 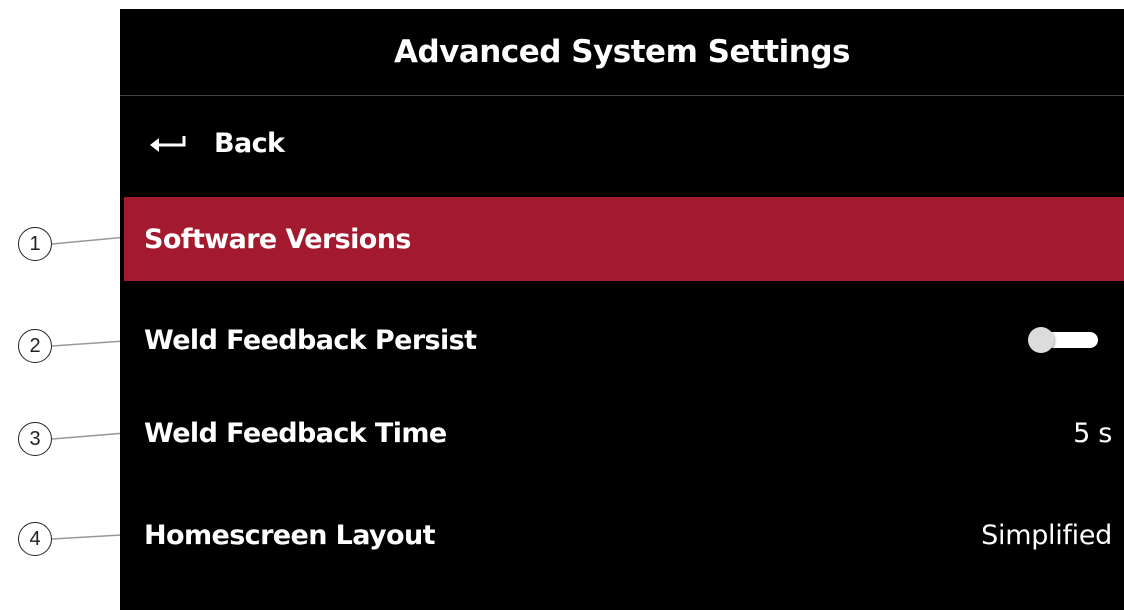 I want to click on menu-item-homescreen-layout: Homescreen Layout Simplified, so click(x=624, y=535).